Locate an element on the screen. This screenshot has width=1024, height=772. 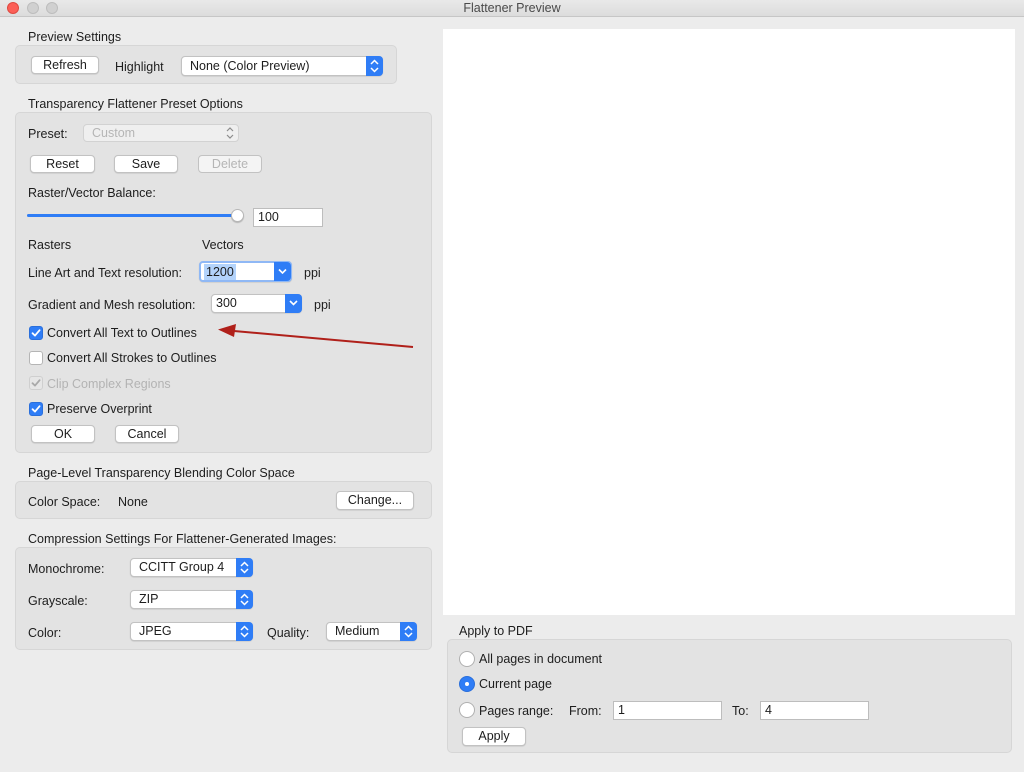
monochrome-popup: CCITT Group 4 is located at coordinates (191, 567).